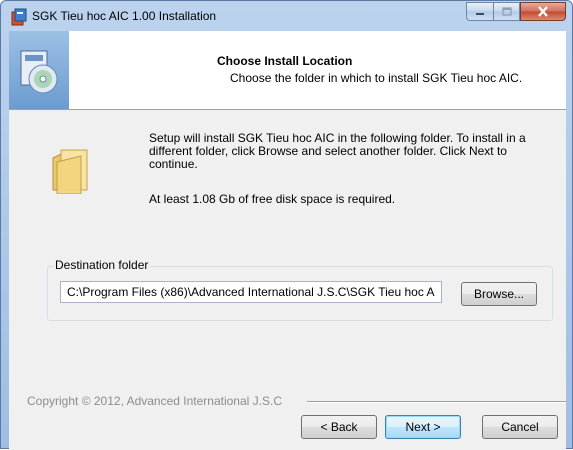 This screenshot has width=573, height=450. I want to click on maximize-icon, so click(506, 11).